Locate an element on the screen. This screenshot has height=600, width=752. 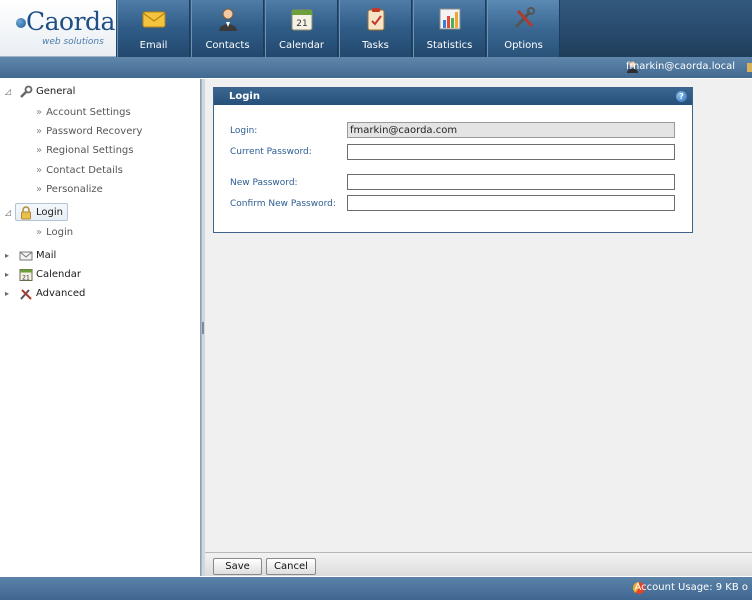
sidebar-item-label: Regional Settings is located at coordinates (90, 150).